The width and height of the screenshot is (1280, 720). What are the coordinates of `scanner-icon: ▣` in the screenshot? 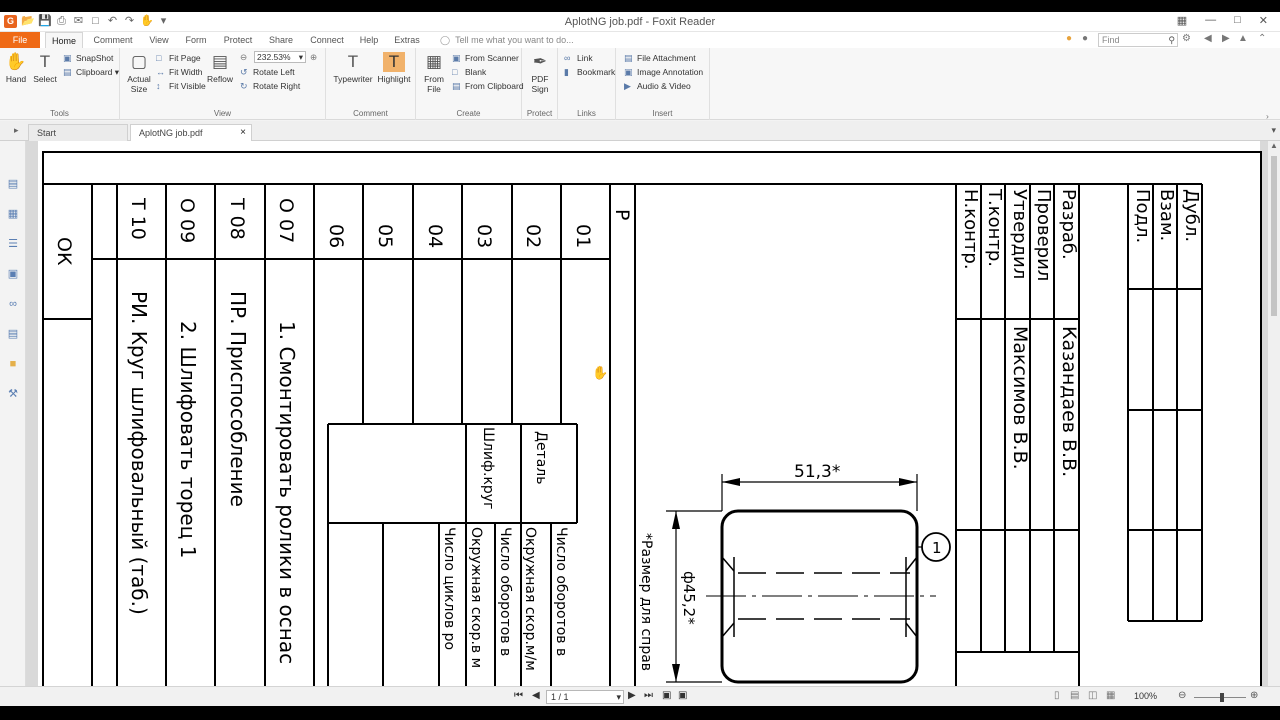 It's located at (456, 58).